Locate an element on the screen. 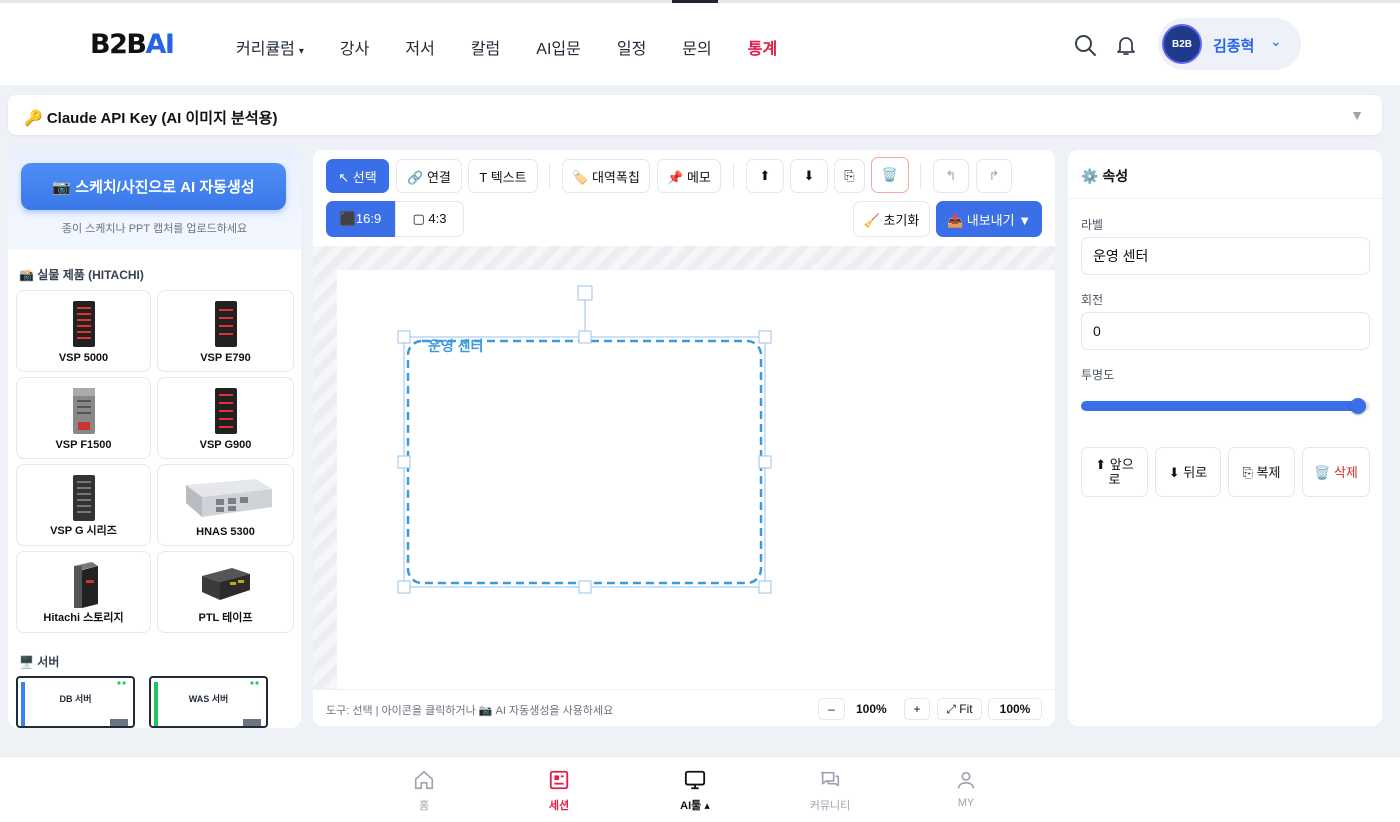 The width and height of the screenshot is (1400, 822). ratio-16-9-button: ⬛16:9 is located at coordinates (360, 219).